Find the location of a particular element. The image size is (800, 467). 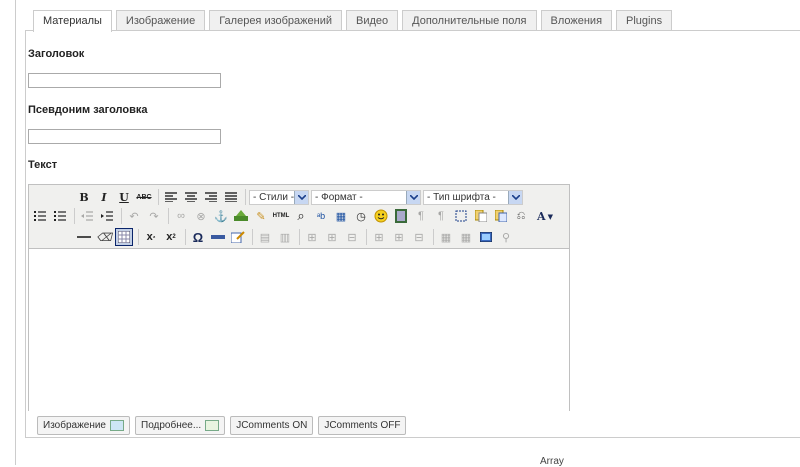

styles-select: - Стили - is located at coordinates (279, 197).